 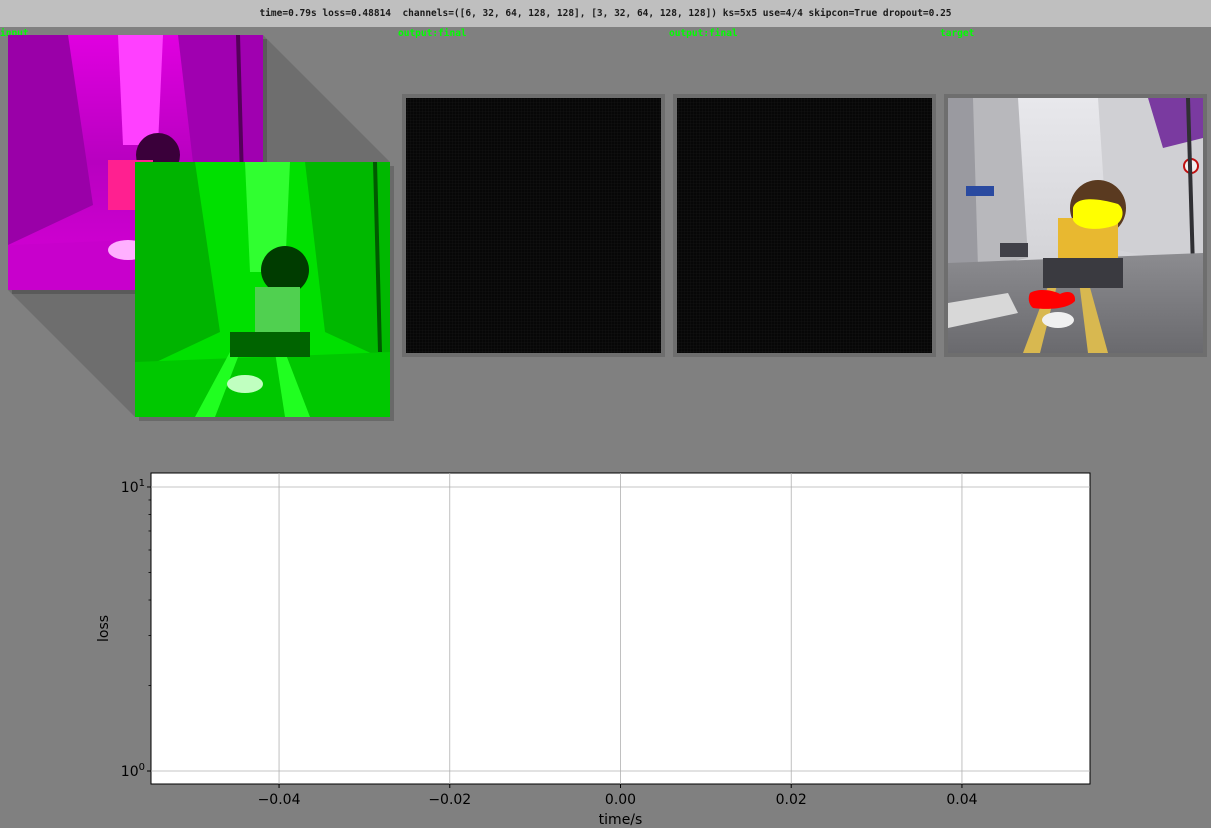 I want to click on output-label-1: output:final, so click(x=432, y=33).